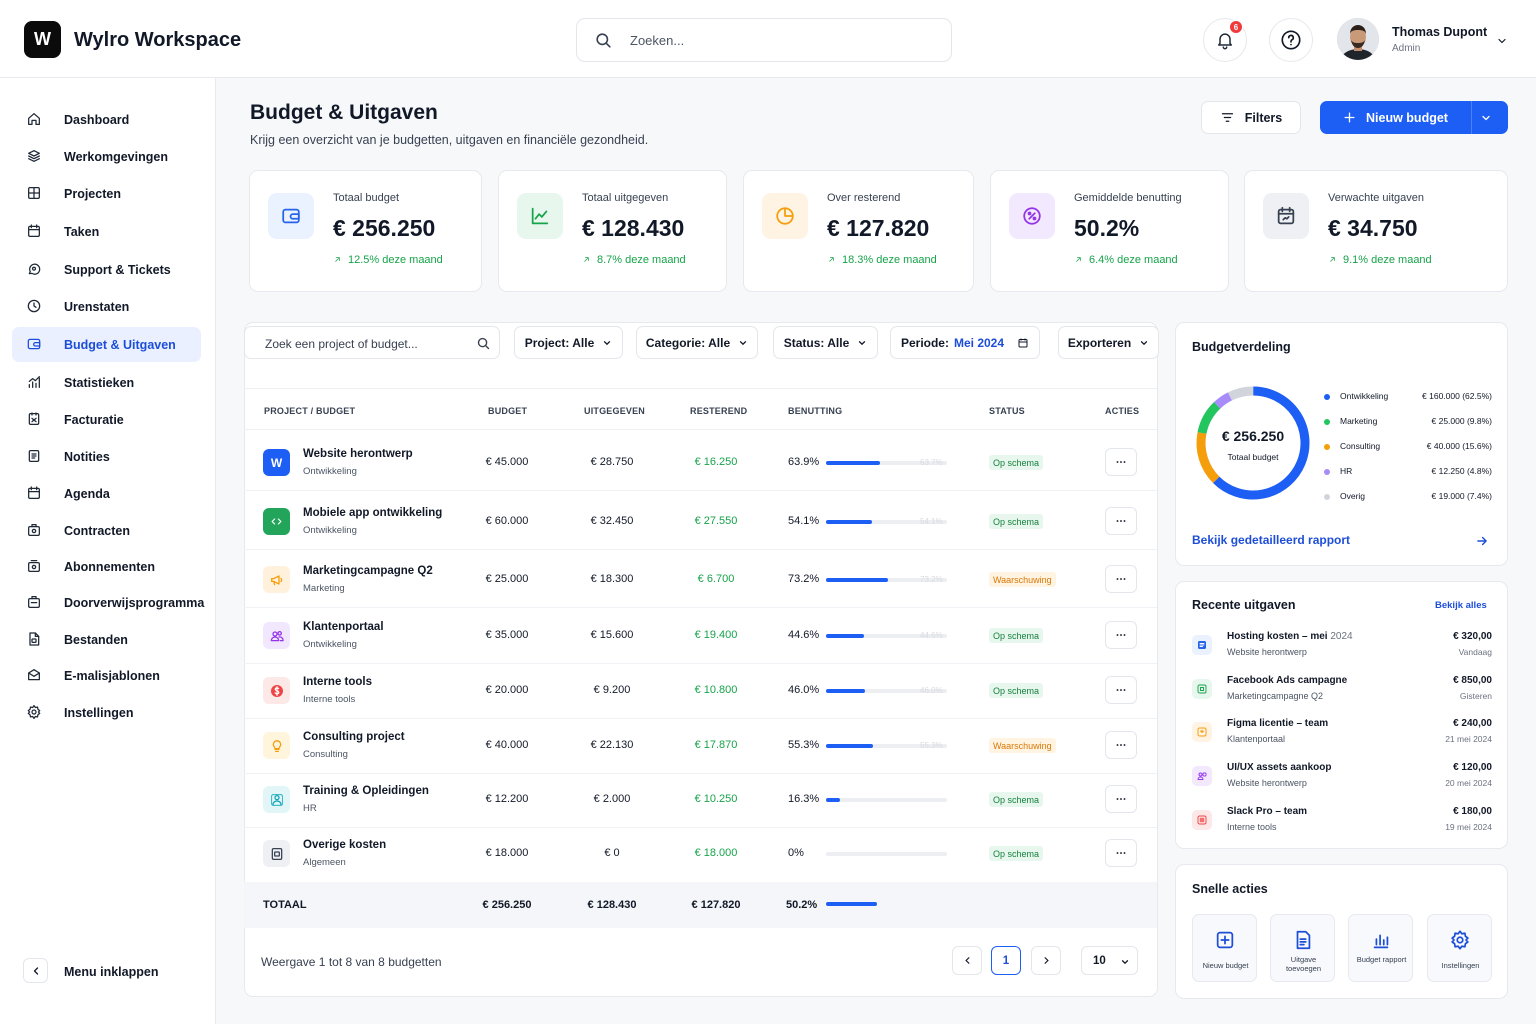  Describe the element at coordinates (42, 39) in the screenshot. I see `app-logo: W` at that location.